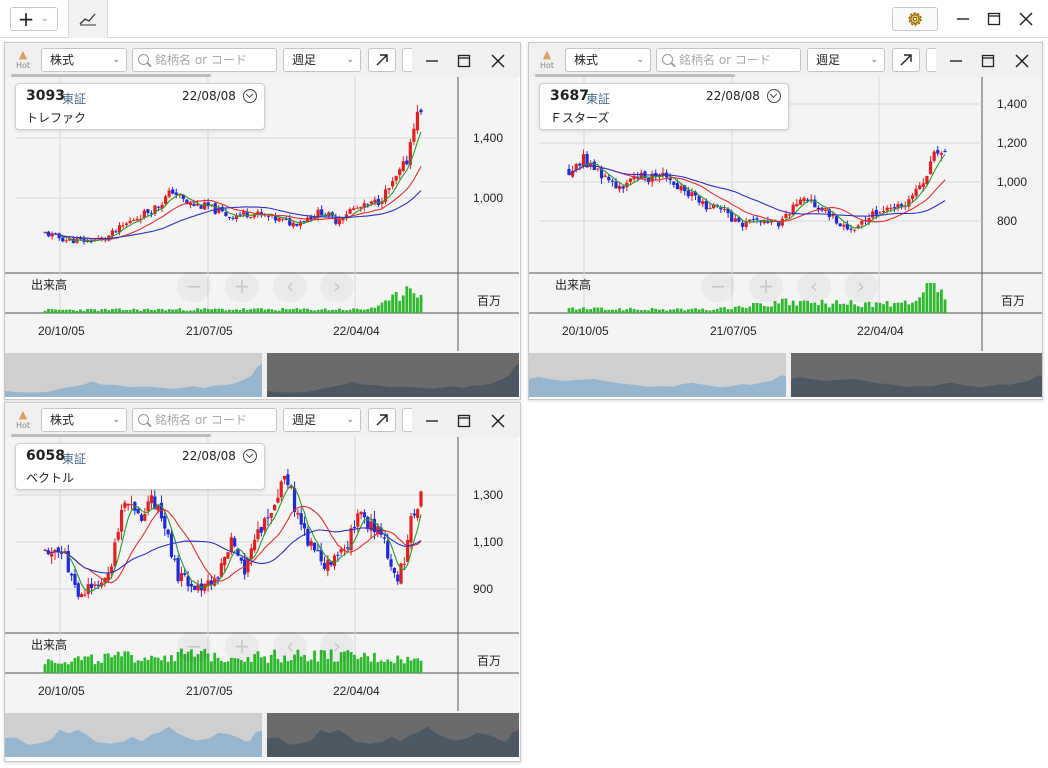  Describe the element at coordinates (49, 644) in the screenshot. I see `volume-label: 出来高` at that location.